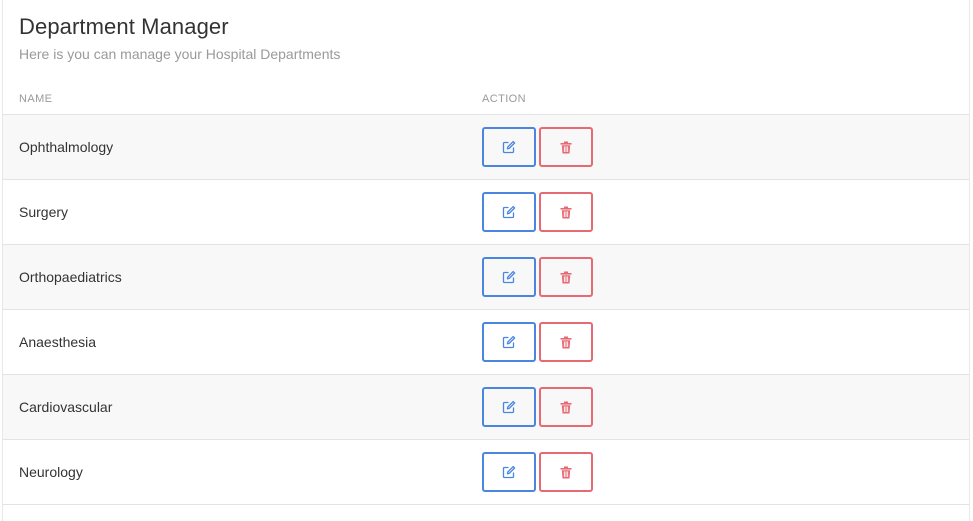 This screenshot has width=973, height=521. I want to click on department-name: Neurology, so click(51, 472).